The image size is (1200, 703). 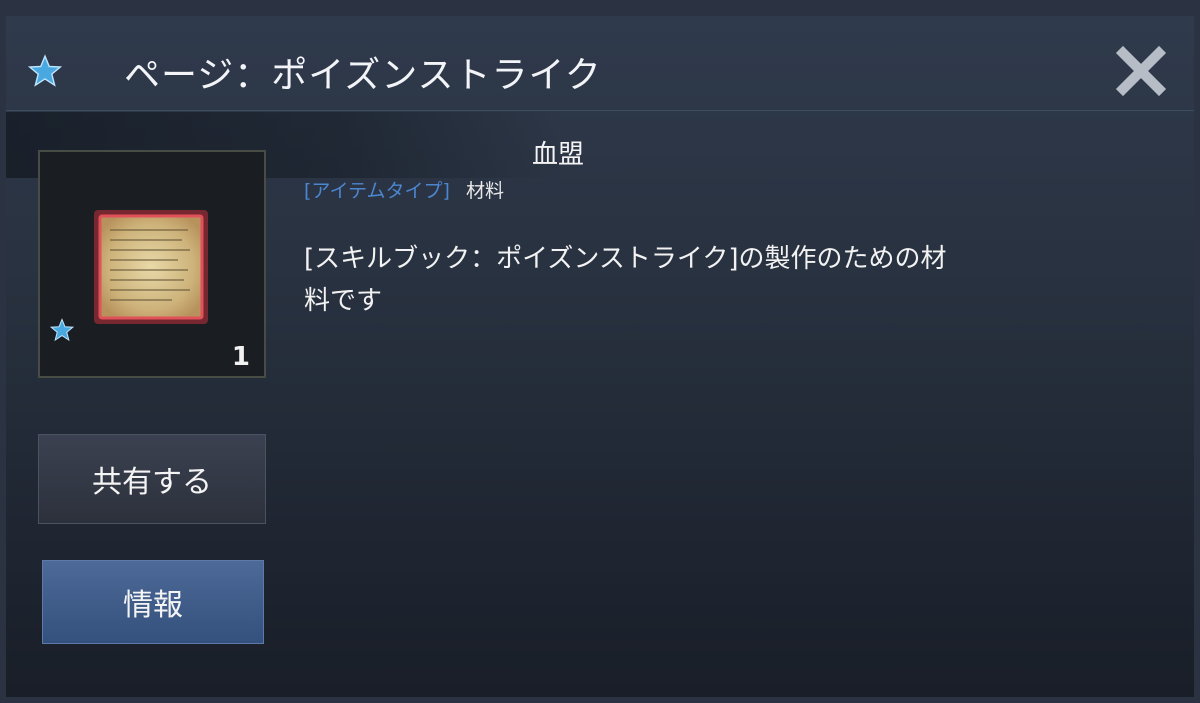 I want to click on window-title: ページ：ポイズンストライク, so click(x=363, y=75).